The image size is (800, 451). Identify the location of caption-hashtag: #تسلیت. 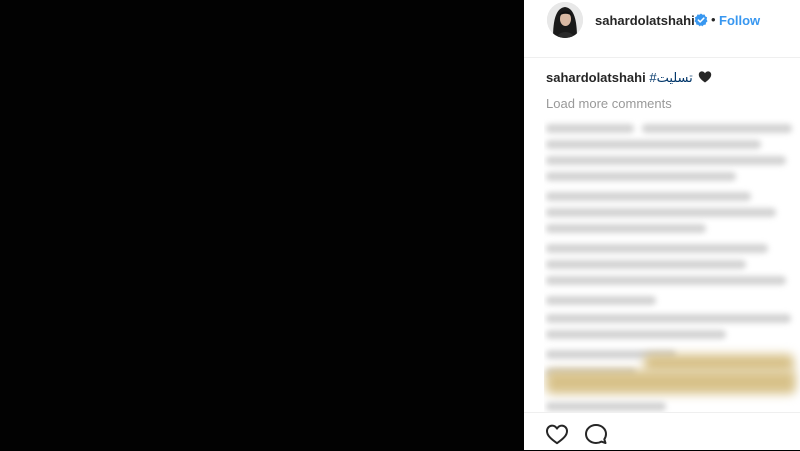
(670, 77).